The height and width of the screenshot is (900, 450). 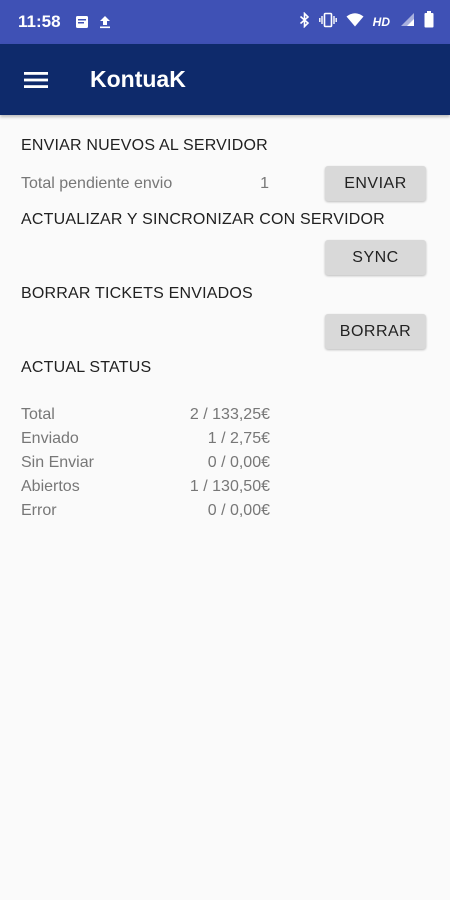 I want to click on pending-label: Total pendiente envio, so click(x=97, y=183).